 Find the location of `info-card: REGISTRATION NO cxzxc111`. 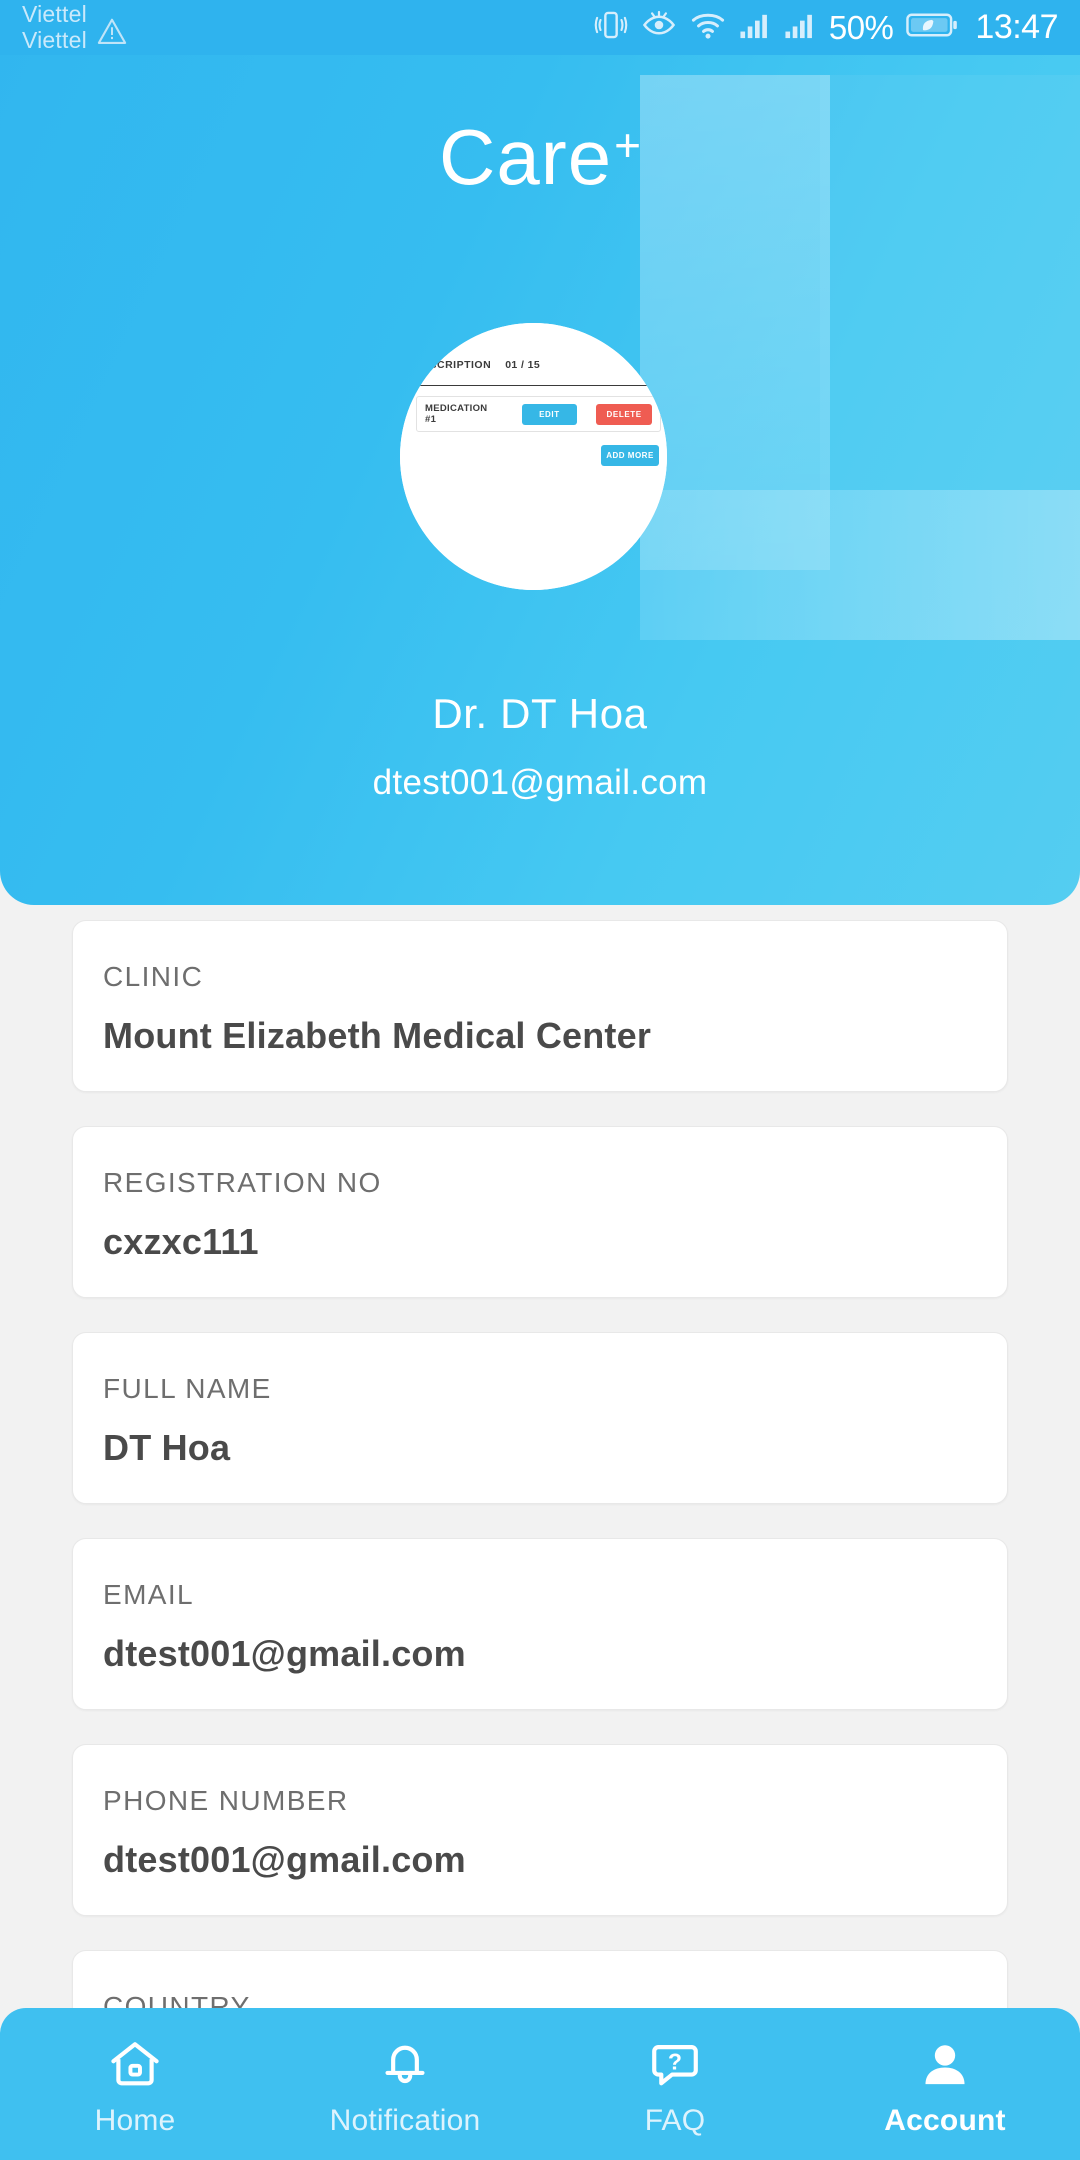

info-card: REGISTRATION NO cxzxc111 is located at coordinates (540, 1212).